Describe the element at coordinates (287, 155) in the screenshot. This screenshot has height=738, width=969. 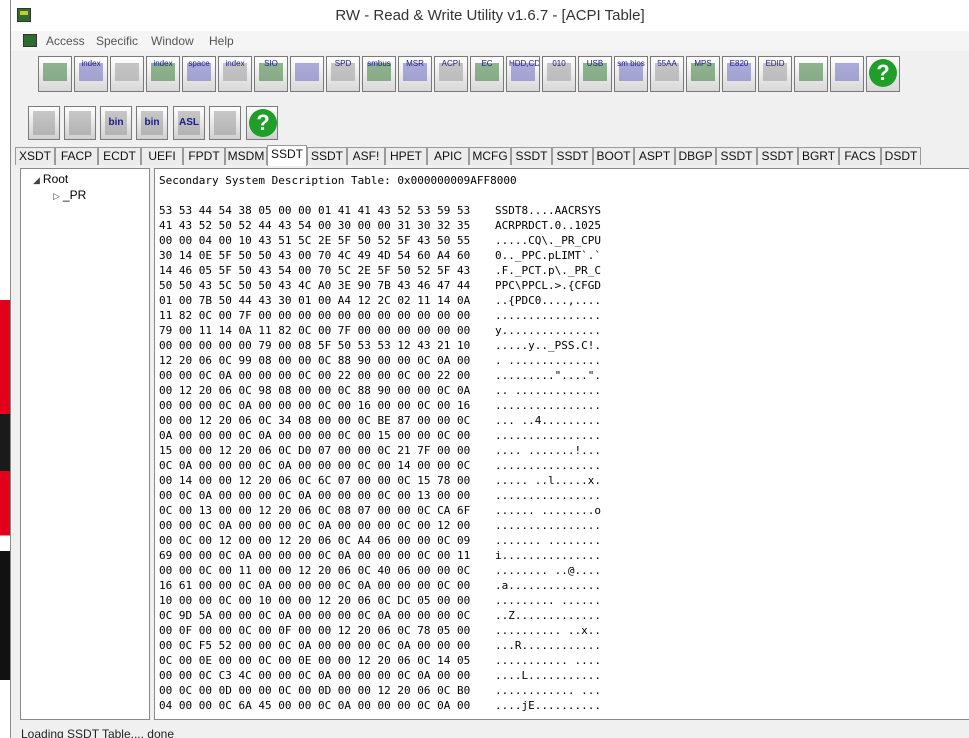
I see `tab-ssdt-6: SSDT` at that location.